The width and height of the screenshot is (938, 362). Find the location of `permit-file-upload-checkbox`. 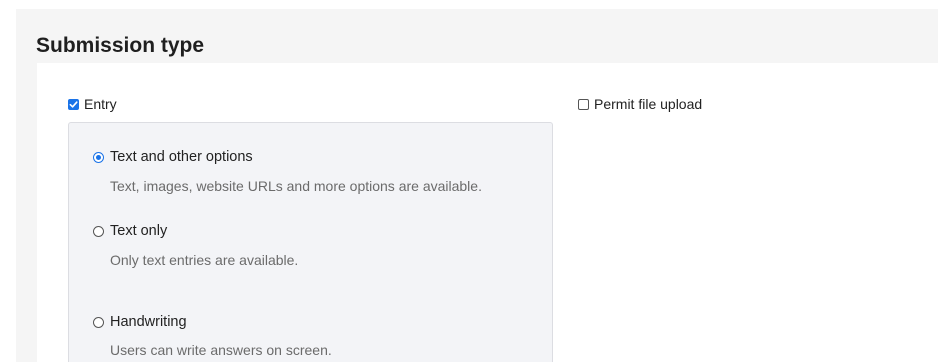

permit-file-upload-checkbox is located at coordinates (583, 104).